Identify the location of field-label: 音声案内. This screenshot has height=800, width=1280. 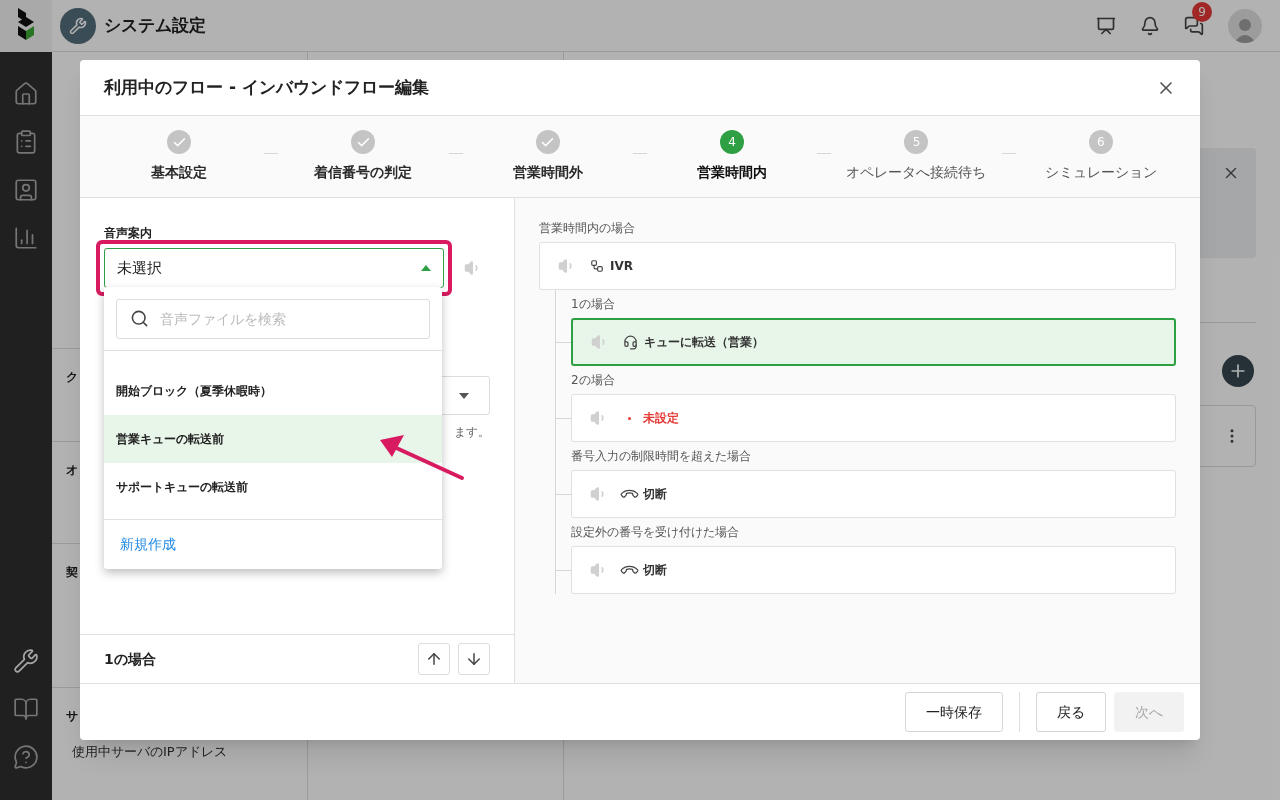
(128, 233).